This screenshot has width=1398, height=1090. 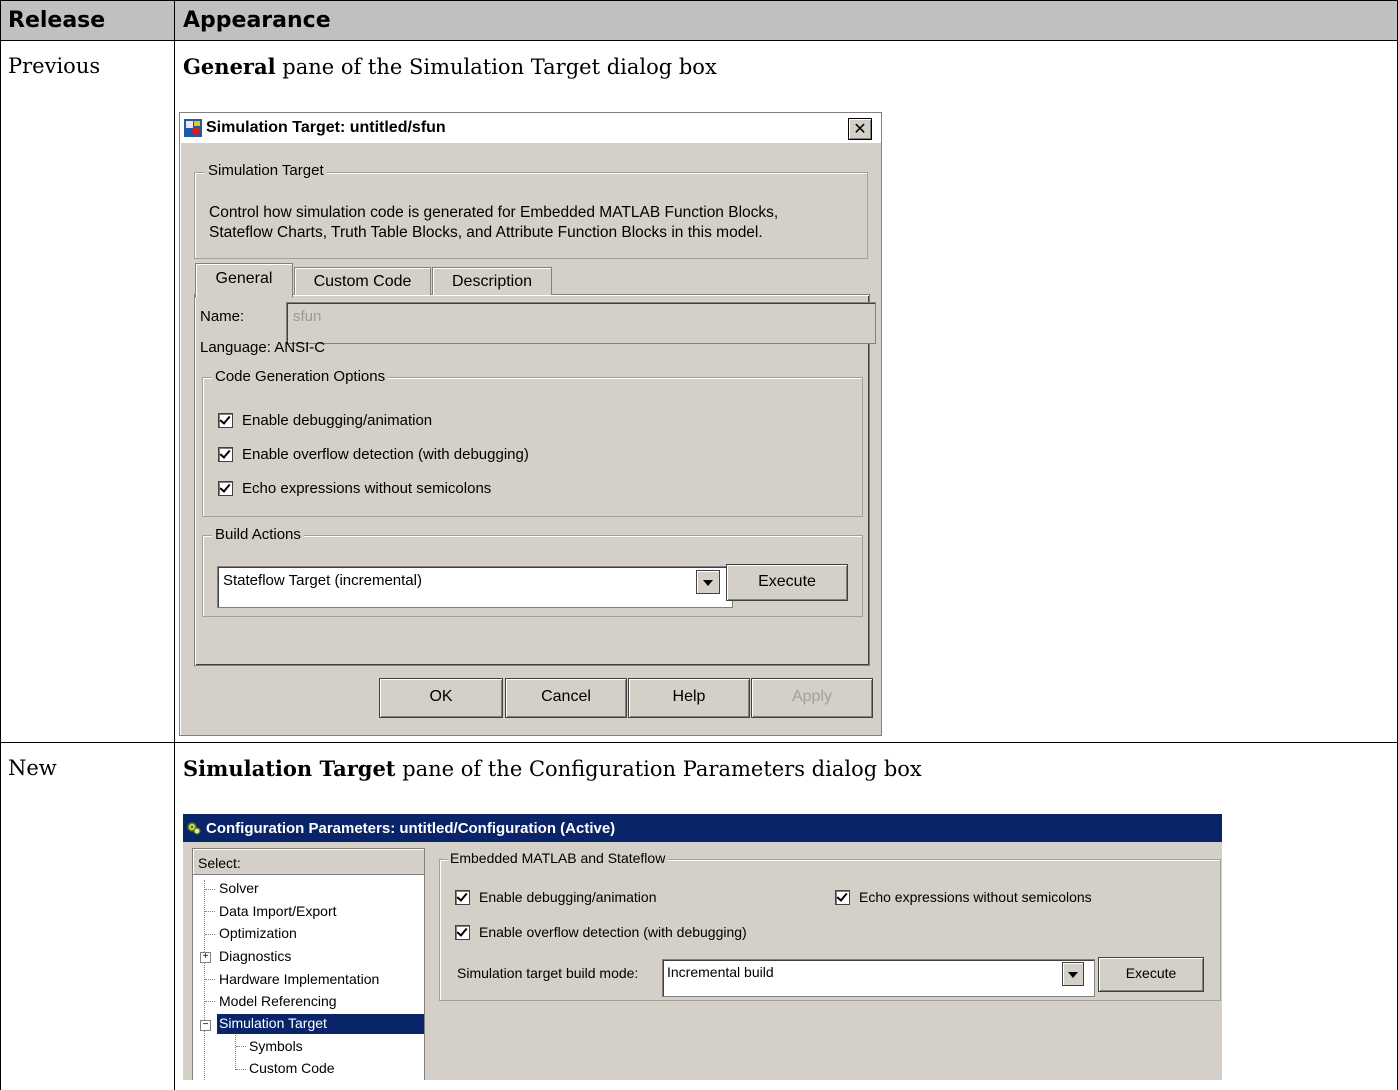 I want to click on expand-plus-glyph: +, so click(x=205, y=956).